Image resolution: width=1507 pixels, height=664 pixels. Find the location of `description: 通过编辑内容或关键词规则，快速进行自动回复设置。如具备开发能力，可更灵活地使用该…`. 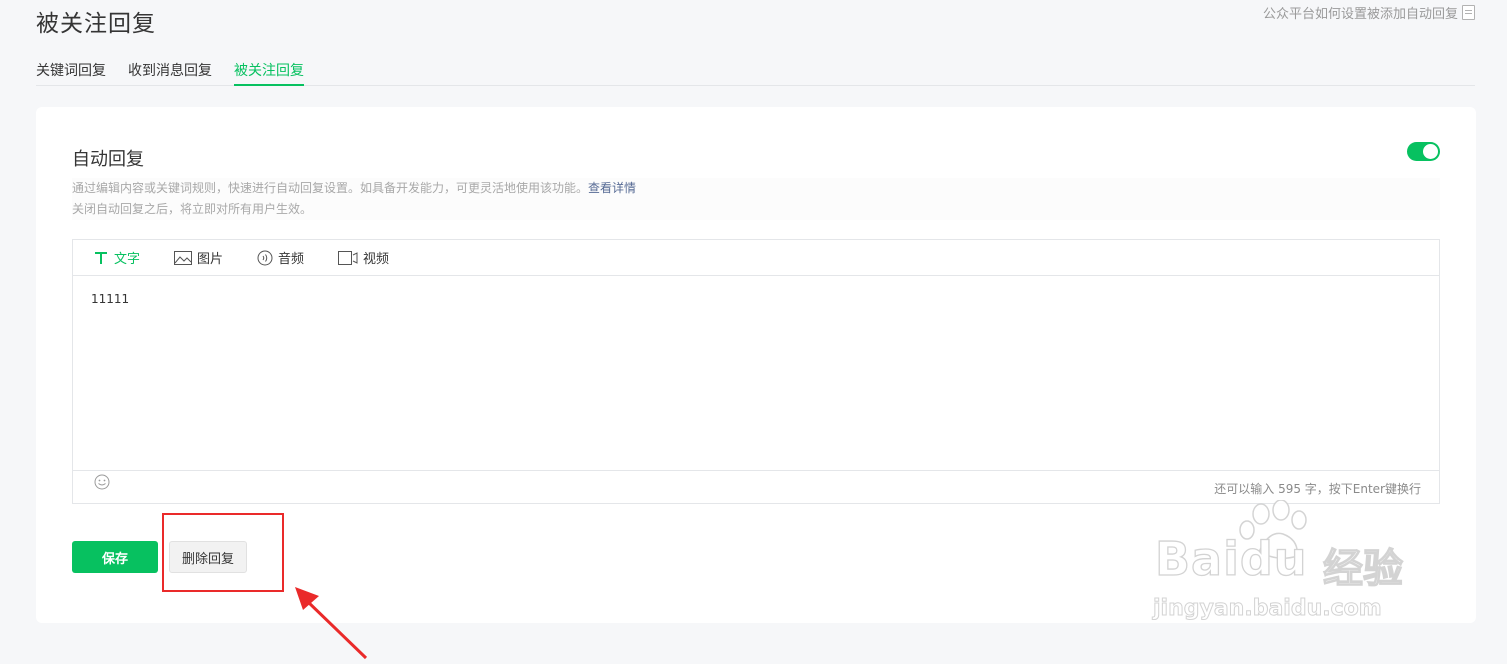

description: 通过编辑内容或关键词规则，快速进行自动回复设置。如具备开发能力，可更灵活地使用该… is located at coordinates (756, 199).